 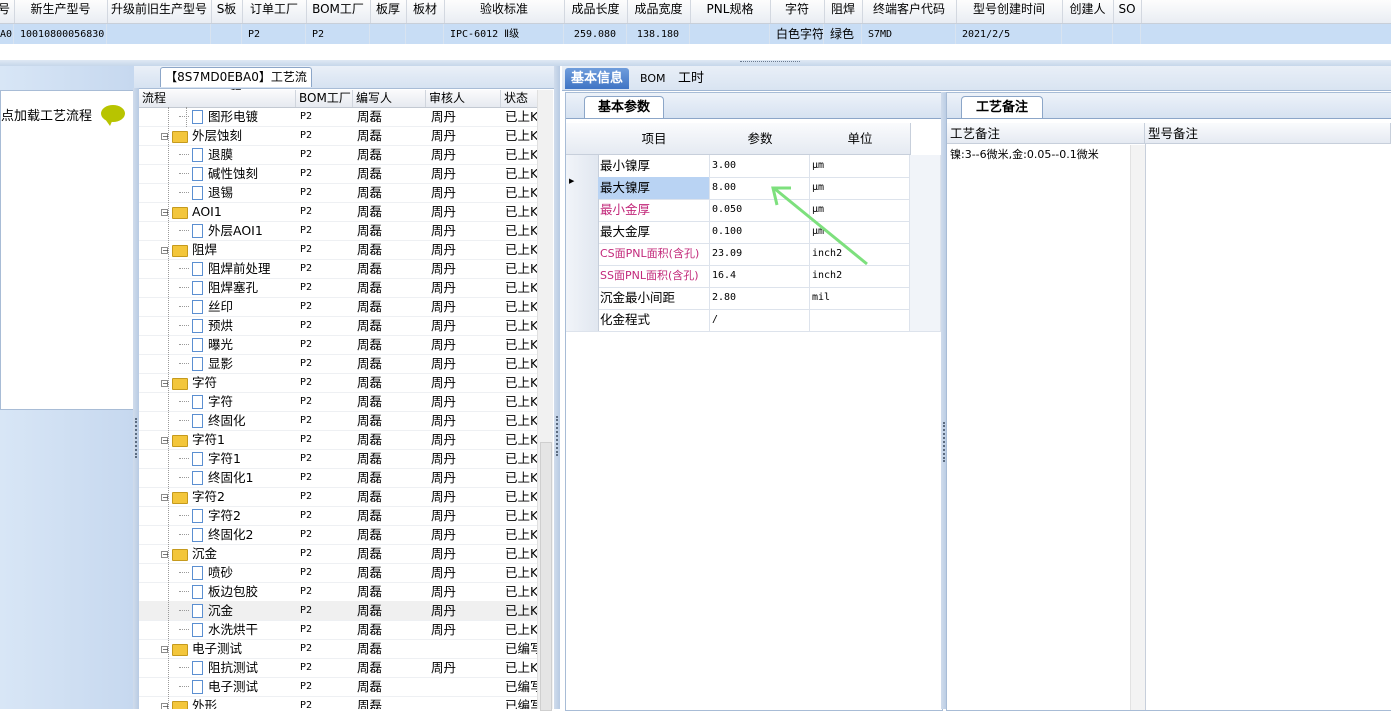 What do you see at coordinates (237, 591) in the screenshot?
I see `process-step-name: 板边包胶` at bounding box center [237, 591].